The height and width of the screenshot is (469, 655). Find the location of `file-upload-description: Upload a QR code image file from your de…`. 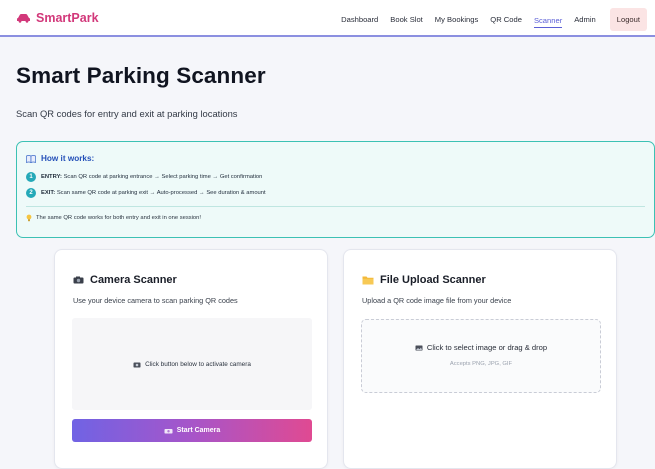

file-upload-description: Upload a QR code image file from your de… is located at coordinates (437, 300).